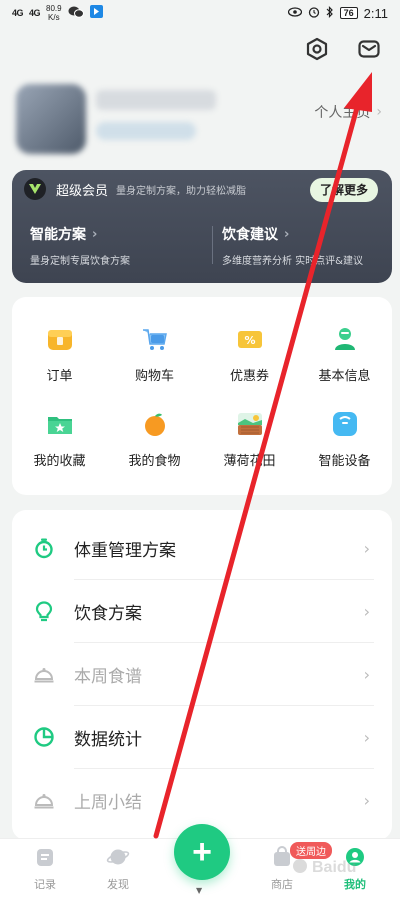 The width and height of the screenshot is (400, 898). I want to click on list-item-weekly-recipes: 本周食谱 ›, so click(202, 674).